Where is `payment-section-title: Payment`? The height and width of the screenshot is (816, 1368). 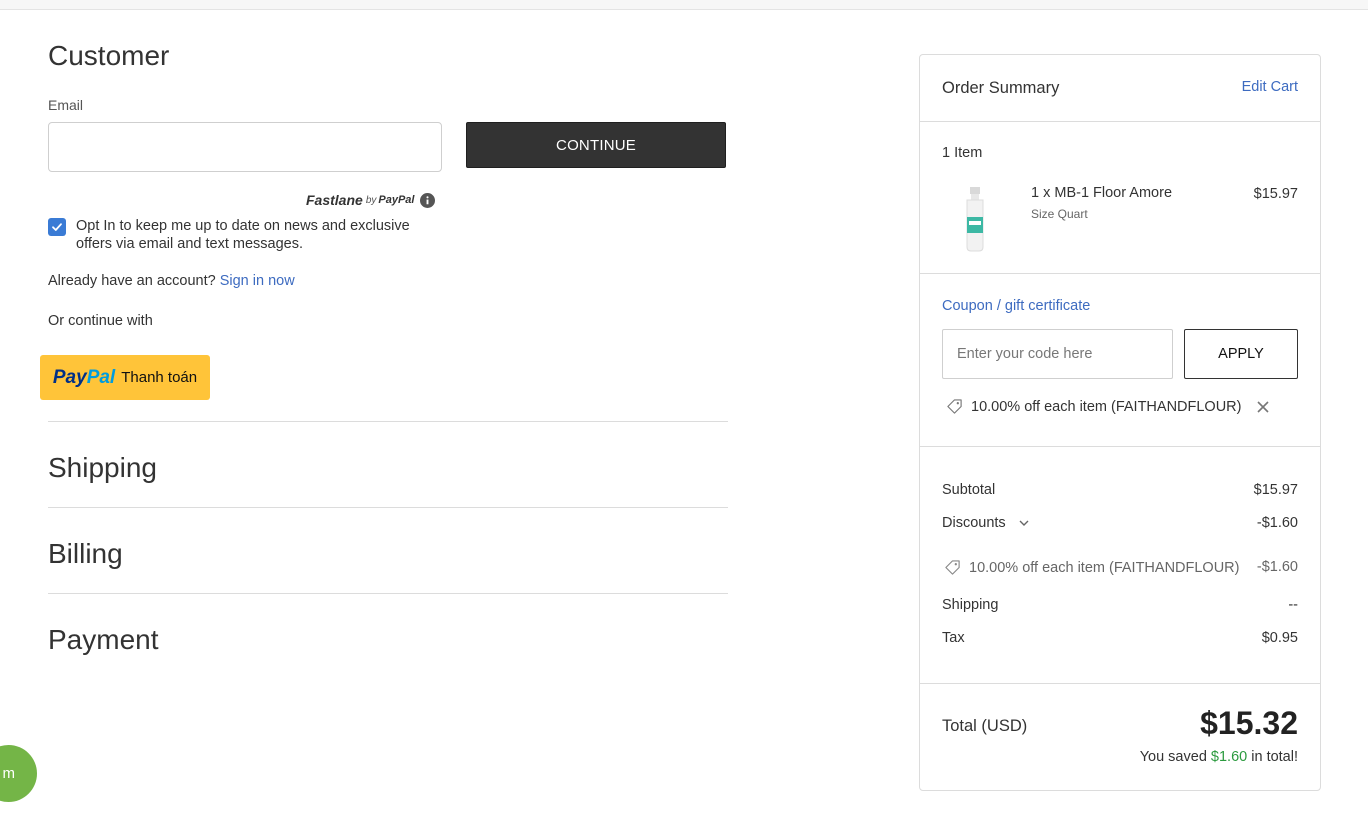
payment-section-title: Payment is located at coordinates (103, 639).